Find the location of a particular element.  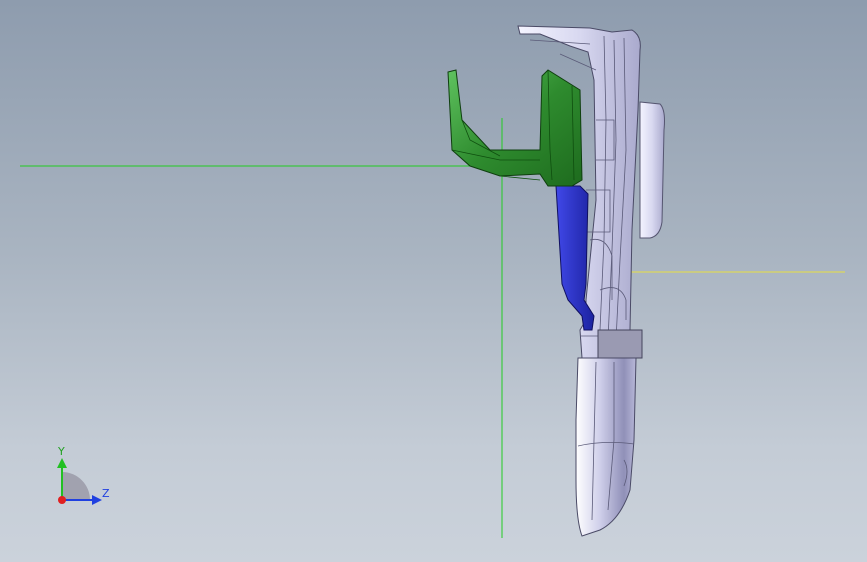

green-holder-part is located at coordinates (515, 128).